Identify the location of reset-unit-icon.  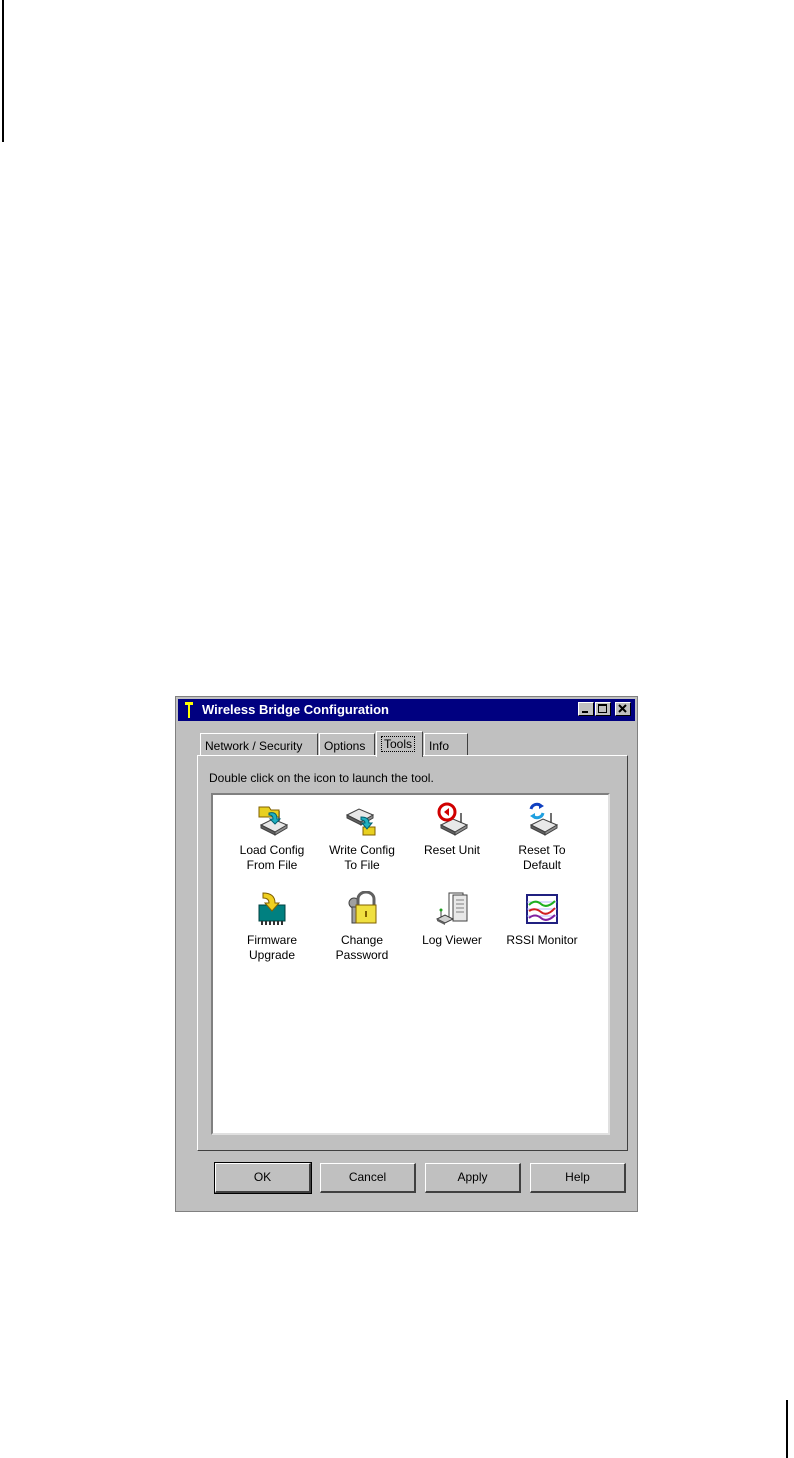
(453, 819).